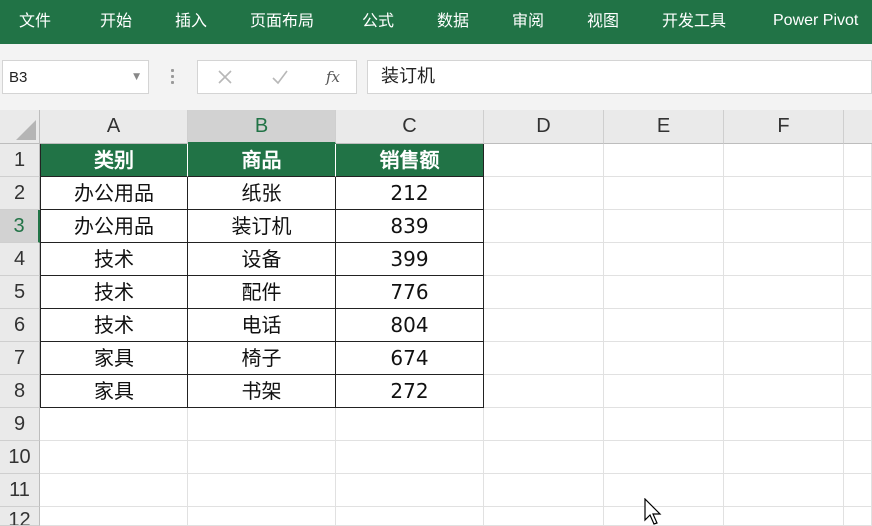 The height and width of the screenshot is (526, 872). I want to click on table-cell: 272, so click(410, 391).